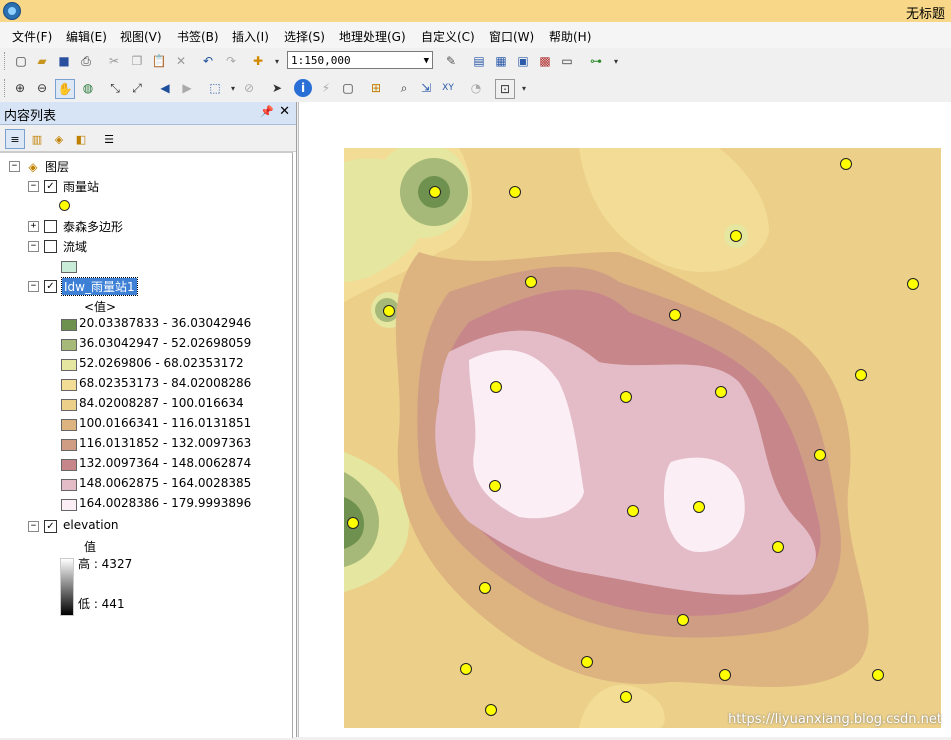  What do you see at coordinates (64, 205) in the screenshot?
I see `station-point-symbol` at bounding box center [64, 205].